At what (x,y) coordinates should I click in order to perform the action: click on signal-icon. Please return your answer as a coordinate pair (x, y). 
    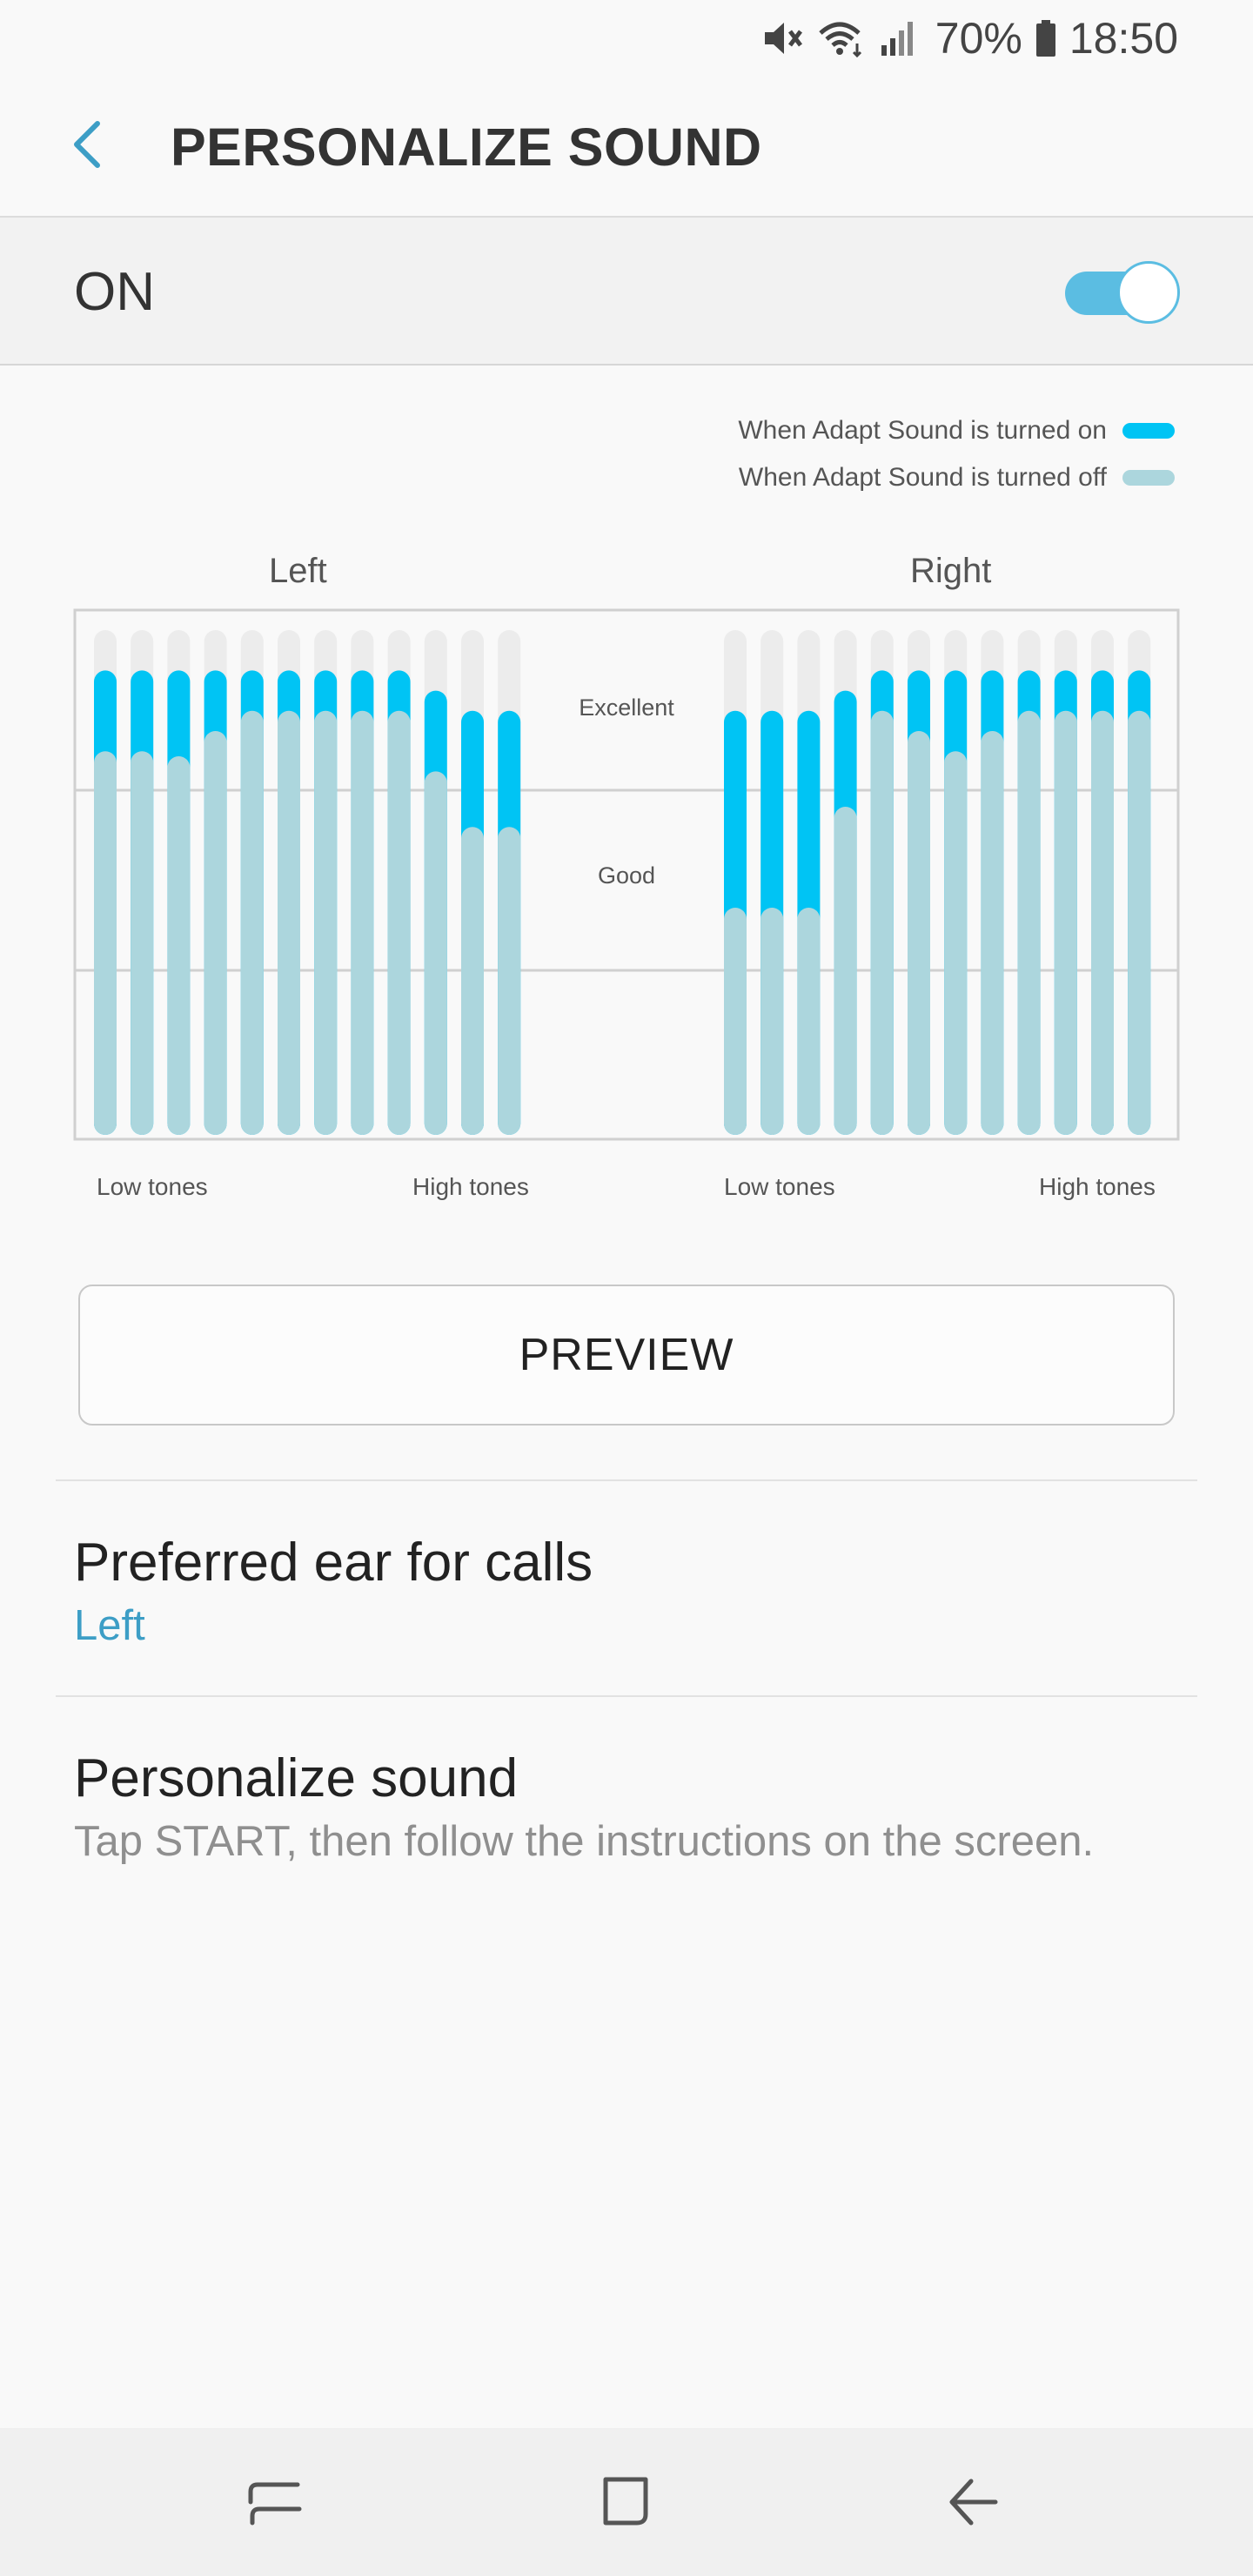
    Looking at the image, I should click on (899, 38).